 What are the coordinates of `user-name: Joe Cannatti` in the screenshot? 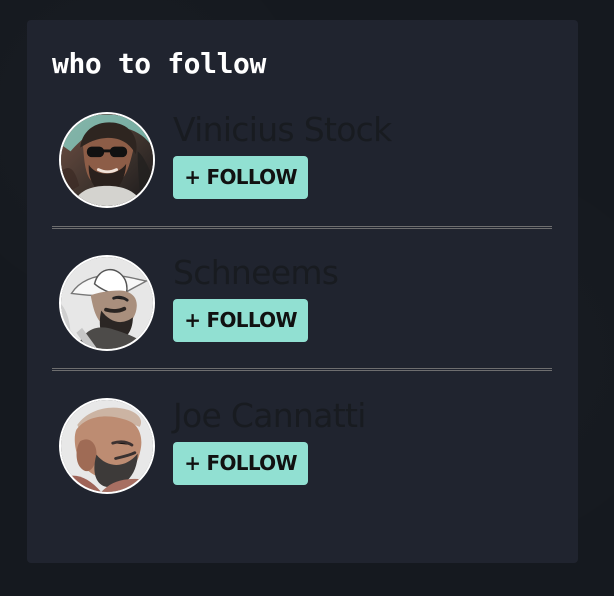 It's located at (269, 416).